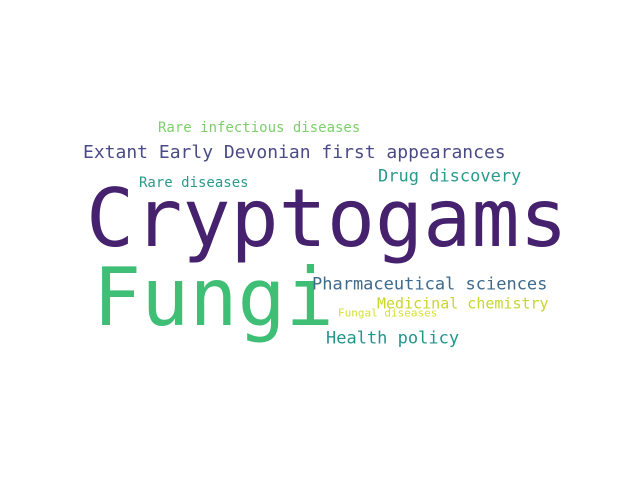  I want to click on word-pharmaceutical-sciences: Pharmaceutical sciences, so click(430, 284).